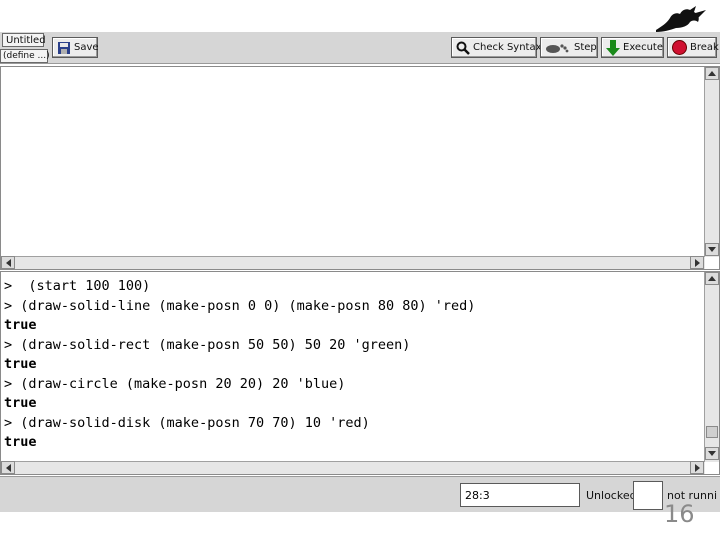 Image resolution: width=720 pixels, height=540 pixels. I want to click on break-button: Break, so click(693, 47).